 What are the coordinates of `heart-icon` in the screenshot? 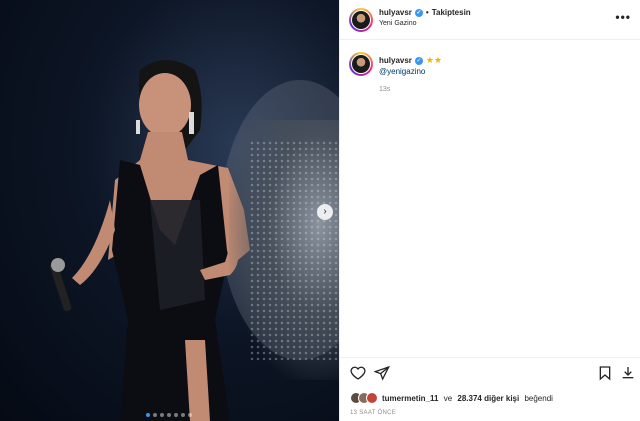 It's located at (358, 373).